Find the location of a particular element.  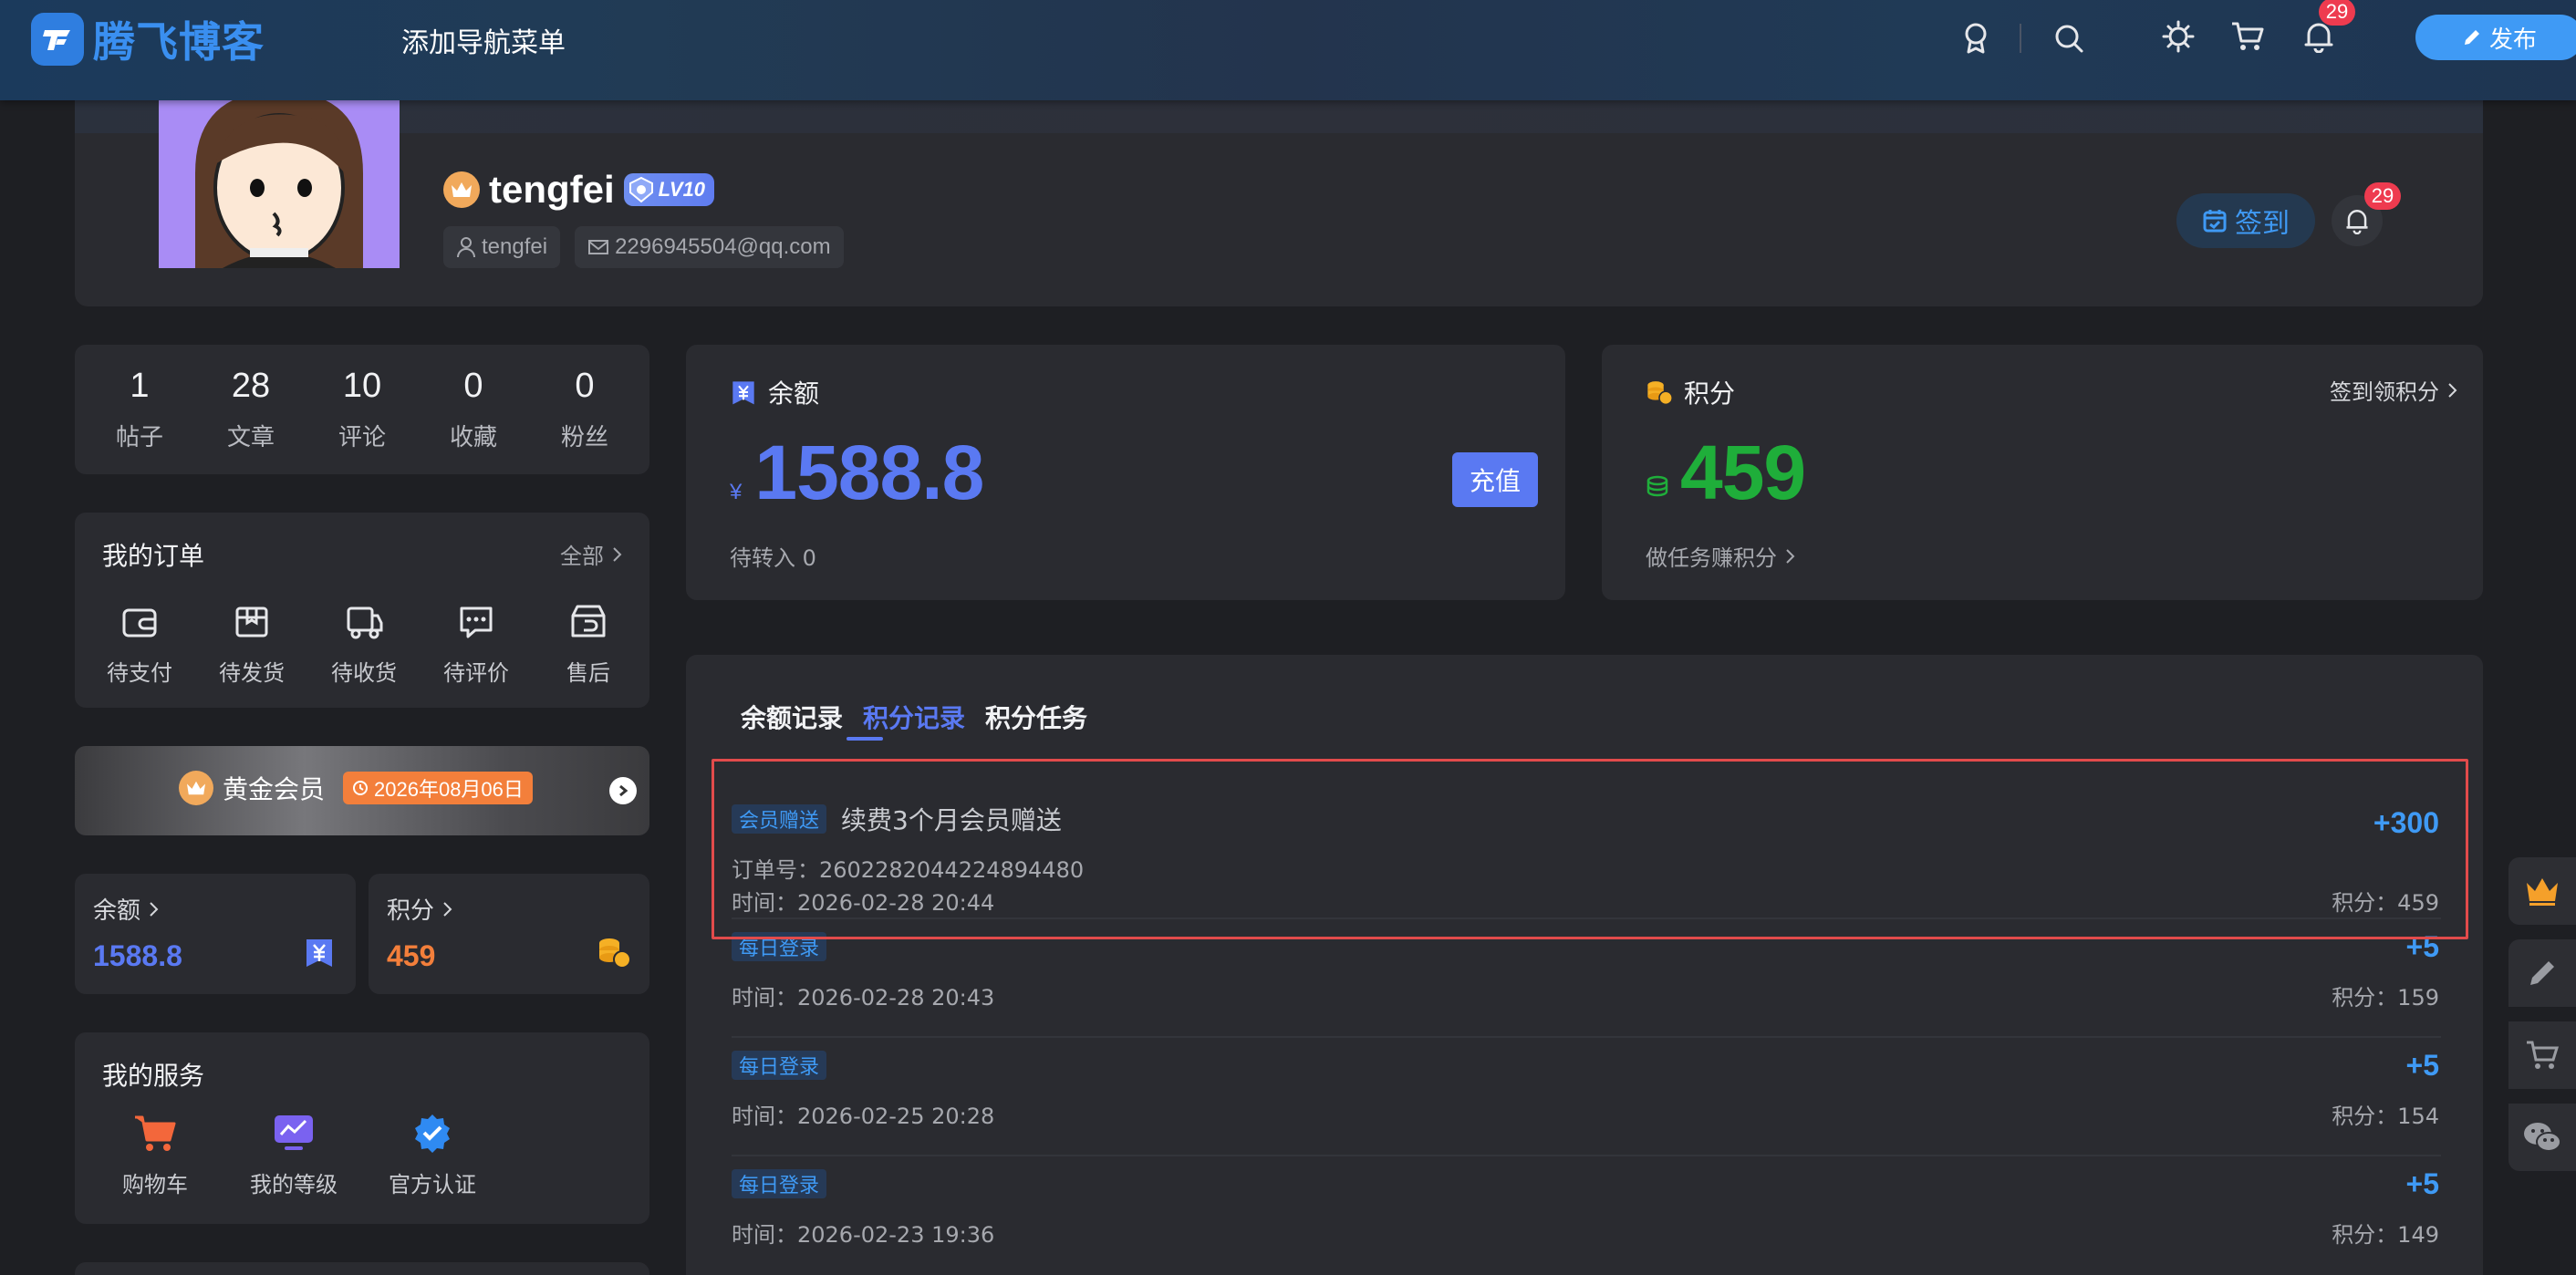

active-tab-indicator is located at coordinates (865, 739).